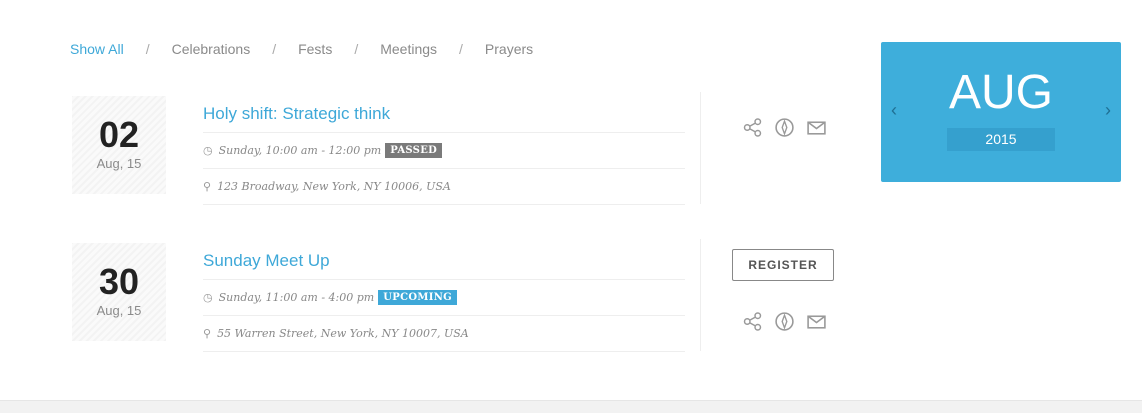 This screenshot has width=1142, height=413. I want to click on filter-prayers: Prayers, so click(509, 49).